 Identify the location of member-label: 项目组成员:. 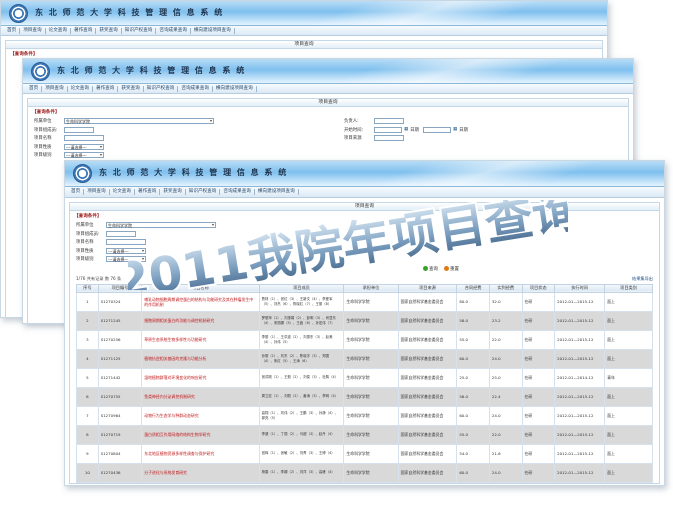
(88, 234).